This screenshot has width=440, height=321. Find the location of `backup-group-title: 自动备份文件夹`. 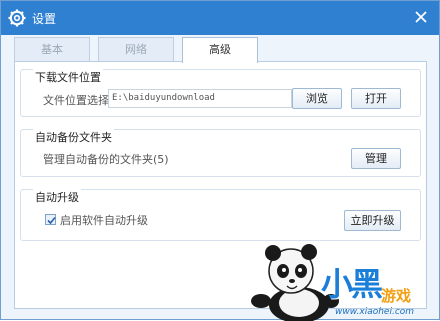

backup-group-title: 自动备份文件夹 is located at coordinates (73, 137).